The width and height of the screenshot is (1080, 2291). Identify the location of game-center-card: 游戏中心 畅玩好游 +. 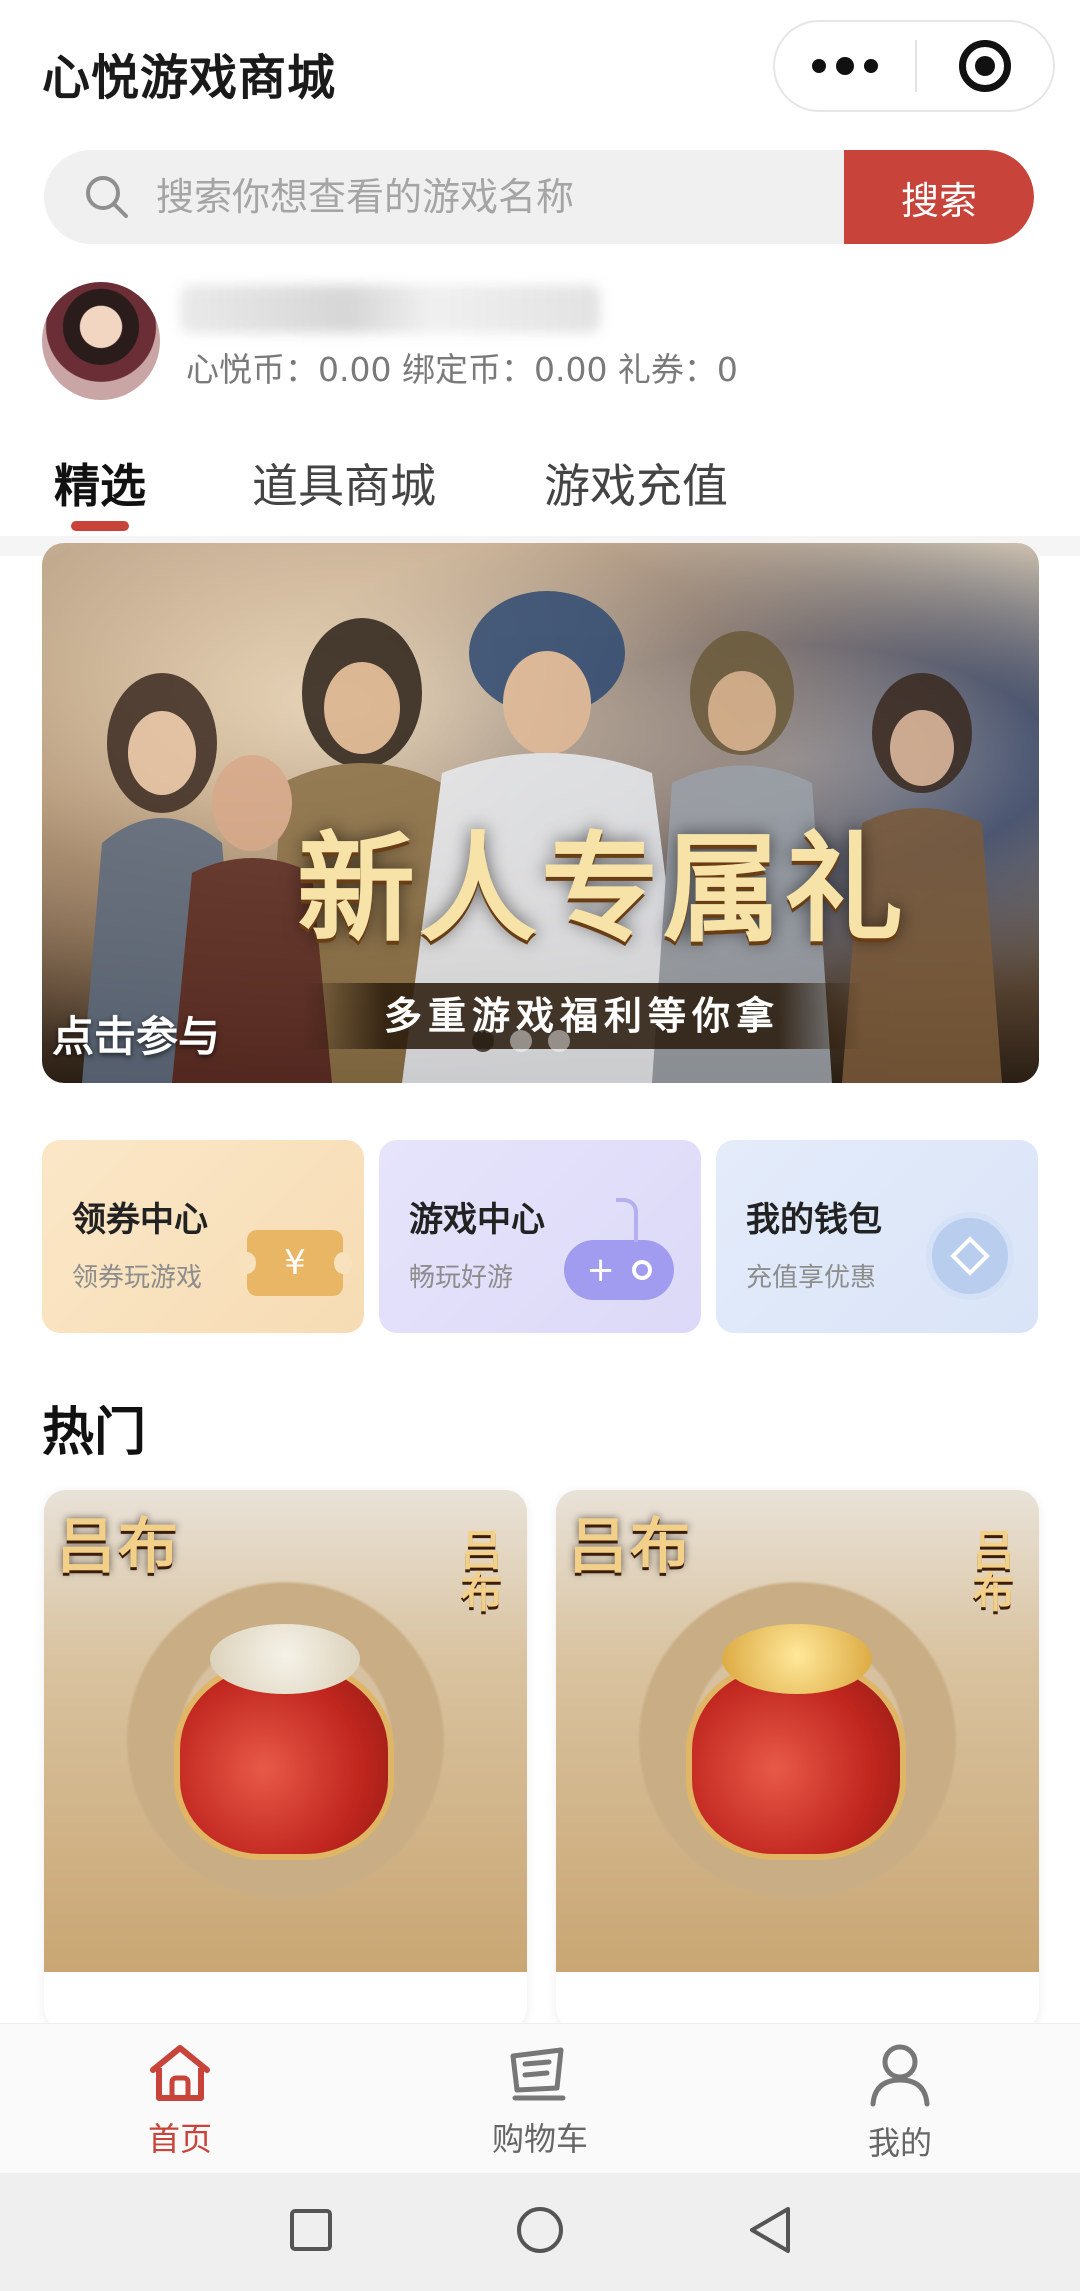
(540, 1236).